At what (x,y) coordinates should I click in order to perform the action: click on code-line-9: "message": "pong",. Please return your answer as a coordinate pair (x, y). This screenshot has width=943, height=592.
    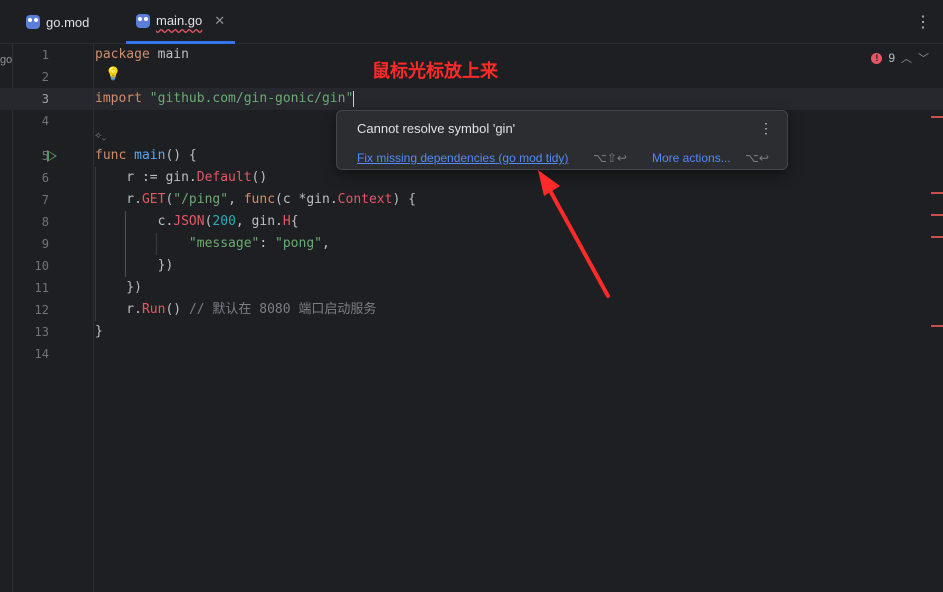
    Looking at the image, I should click on (259, 243).